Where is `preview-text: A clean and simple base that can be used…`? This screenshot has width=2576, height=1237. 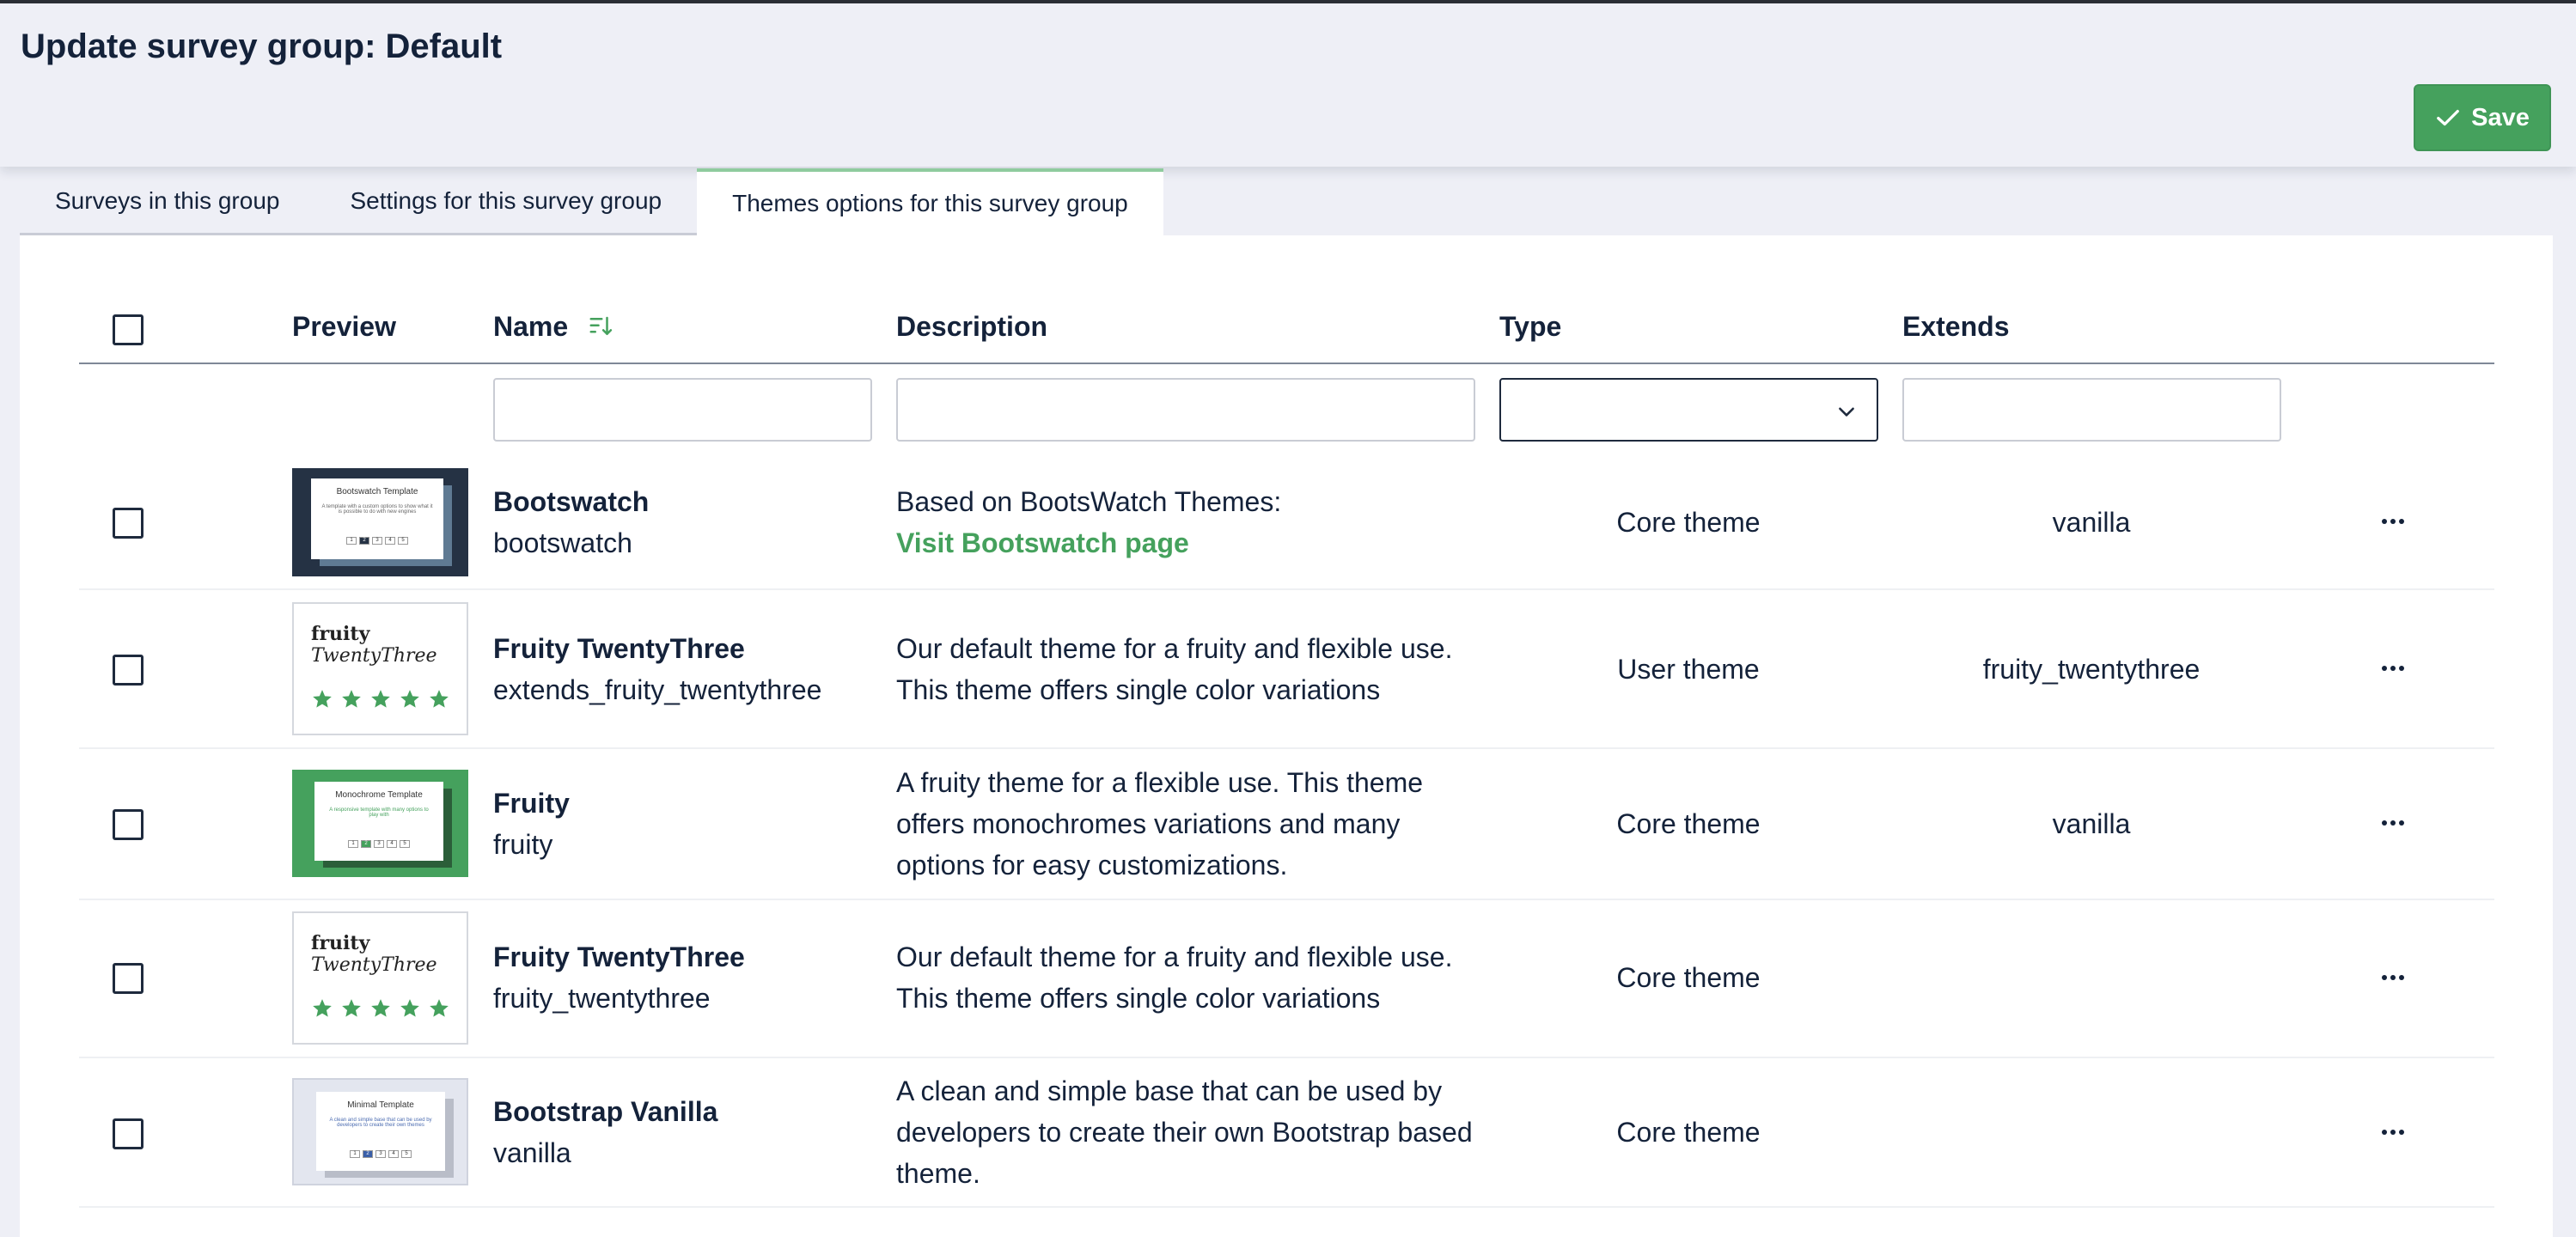
preview-text: A clean and simple base that can be used… is located at coordinates (380, 1123).